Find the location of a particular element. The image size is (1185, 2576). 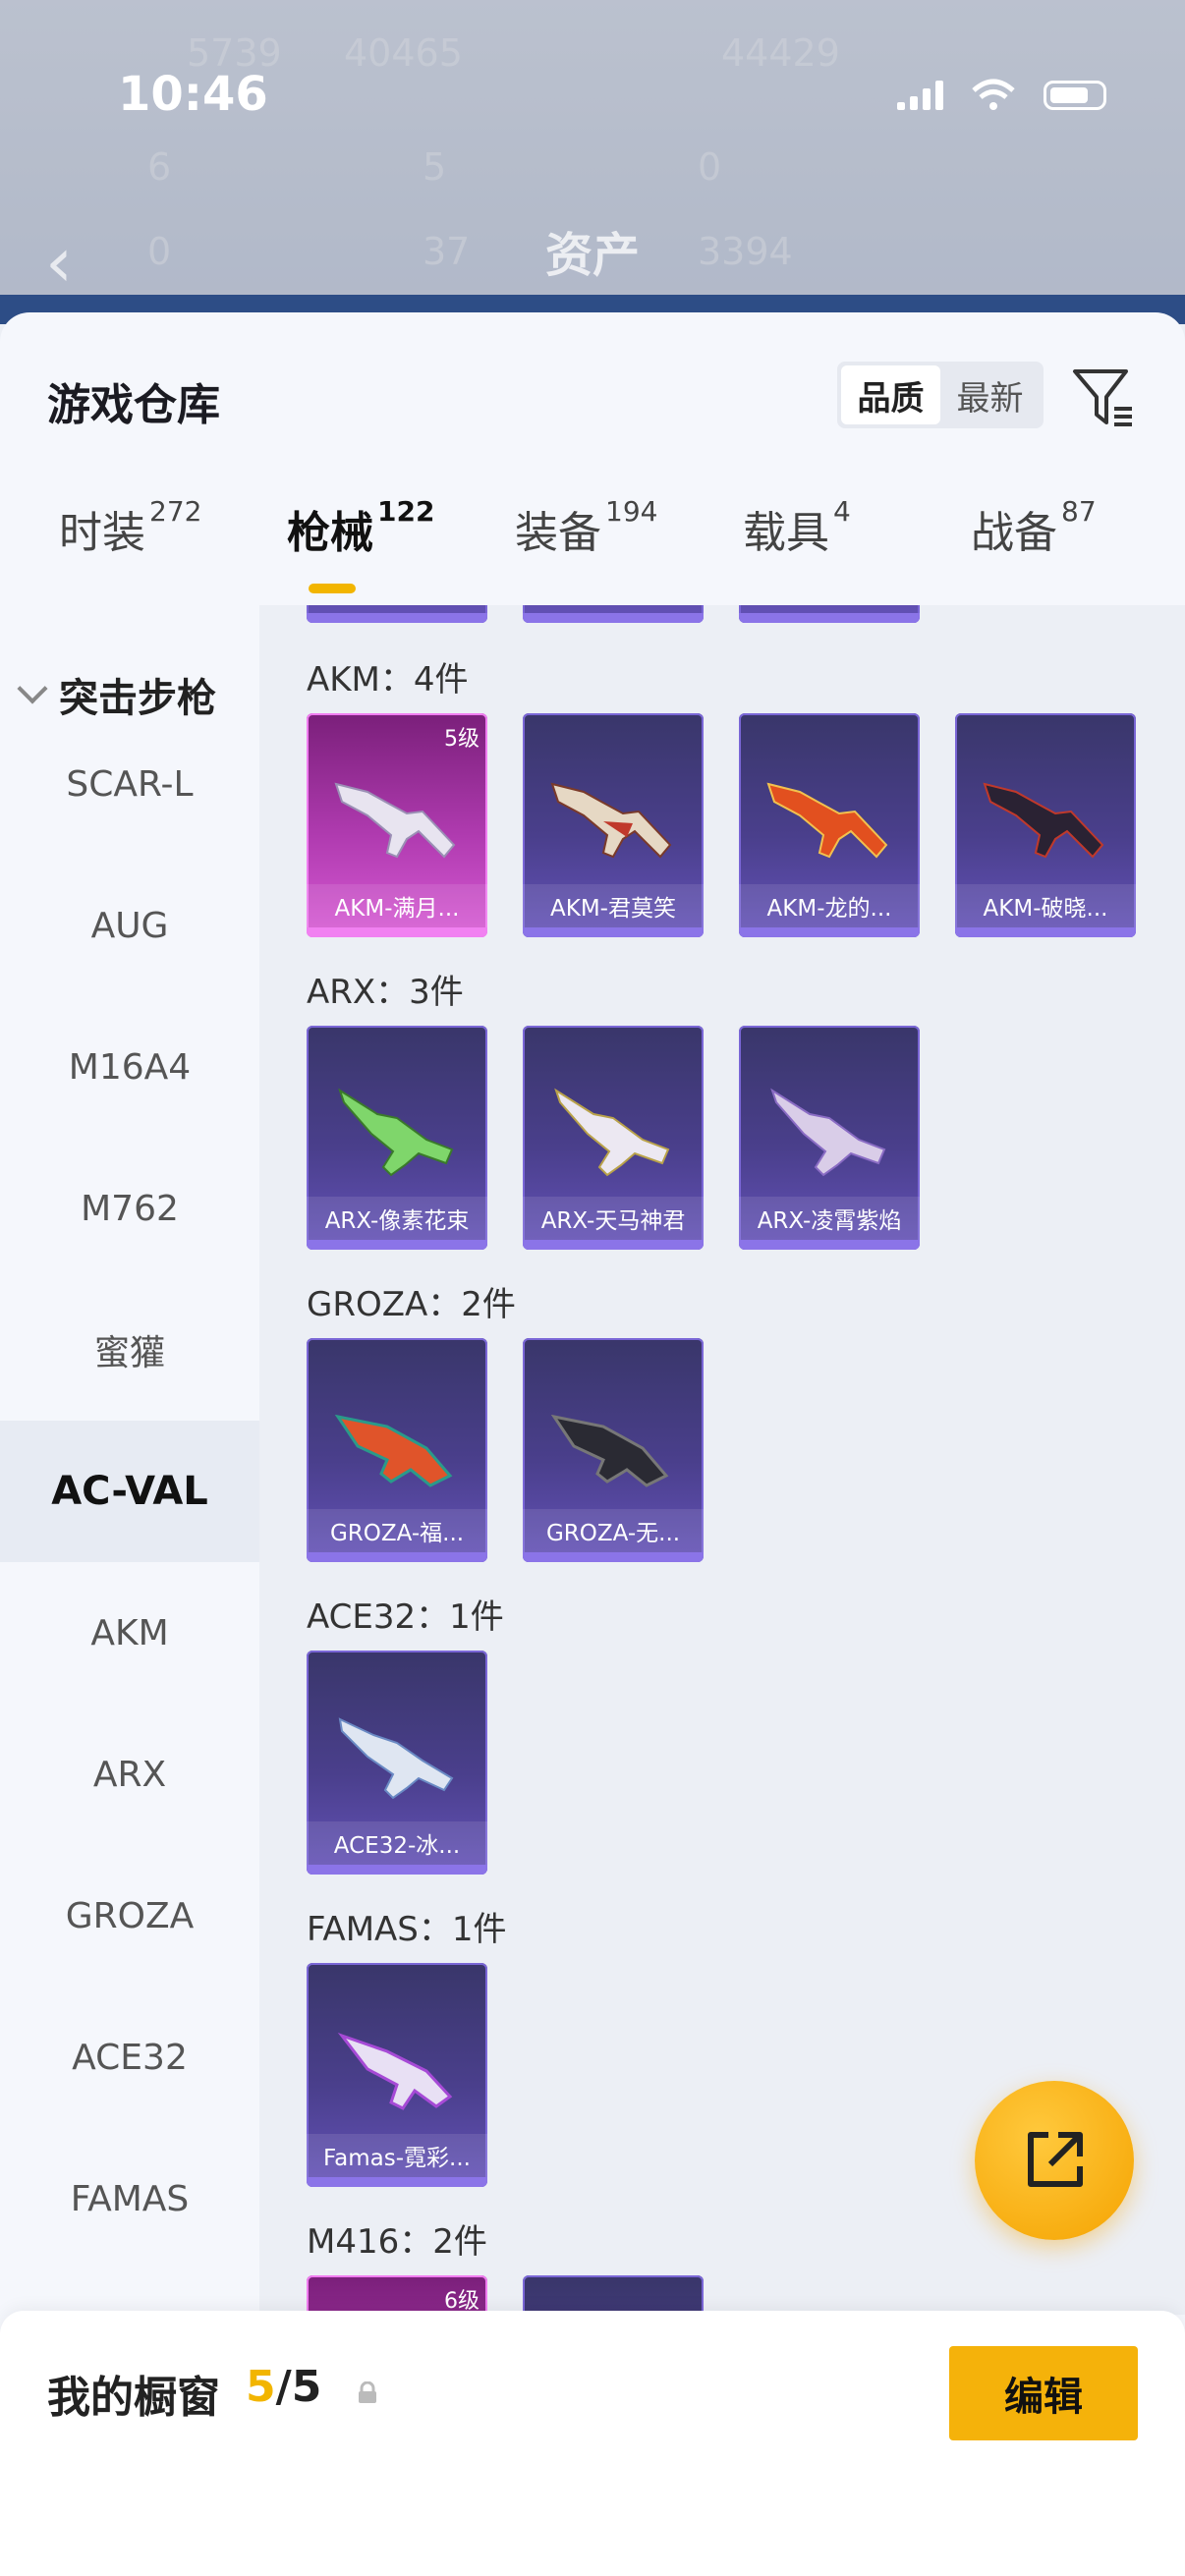

sidebar-item-ace32: ACE32 is located at coordinates (130, 2057).